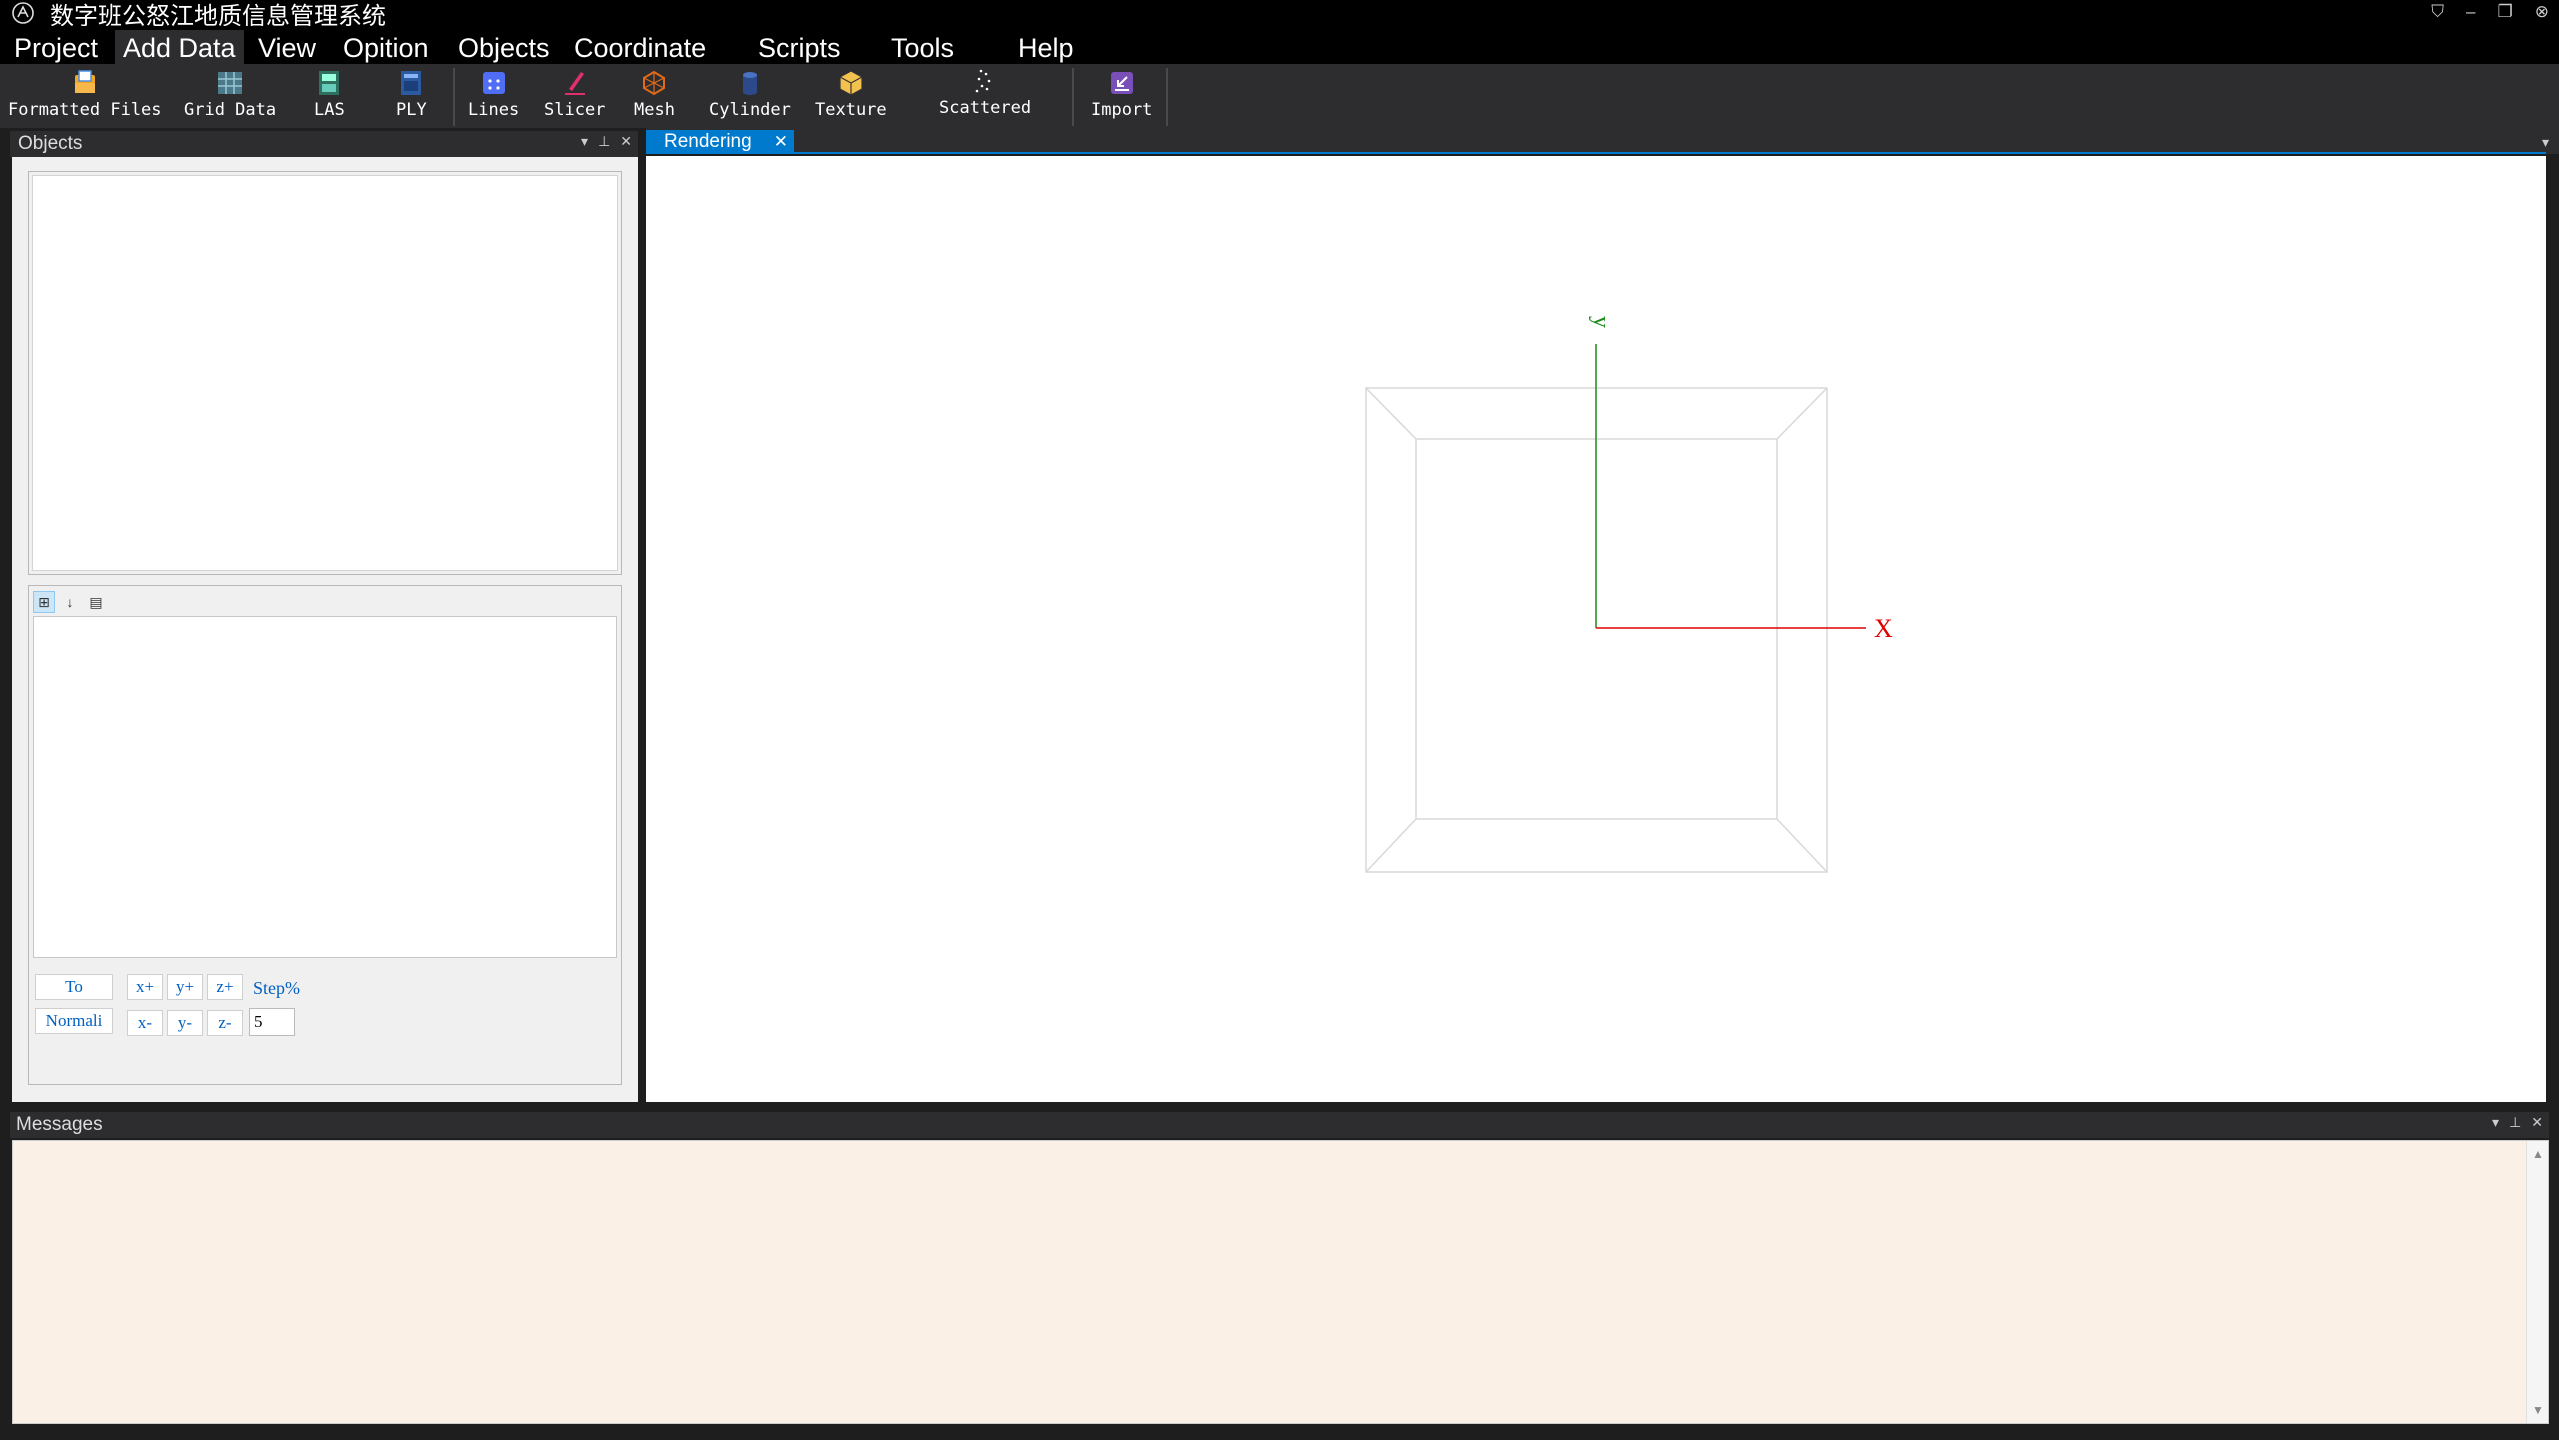 This screenshot has height=1440, width=2559. What do you see at coordinates (411, 83) in the screenshot?
I see `ply-icon` at bounding box center [411, 83].